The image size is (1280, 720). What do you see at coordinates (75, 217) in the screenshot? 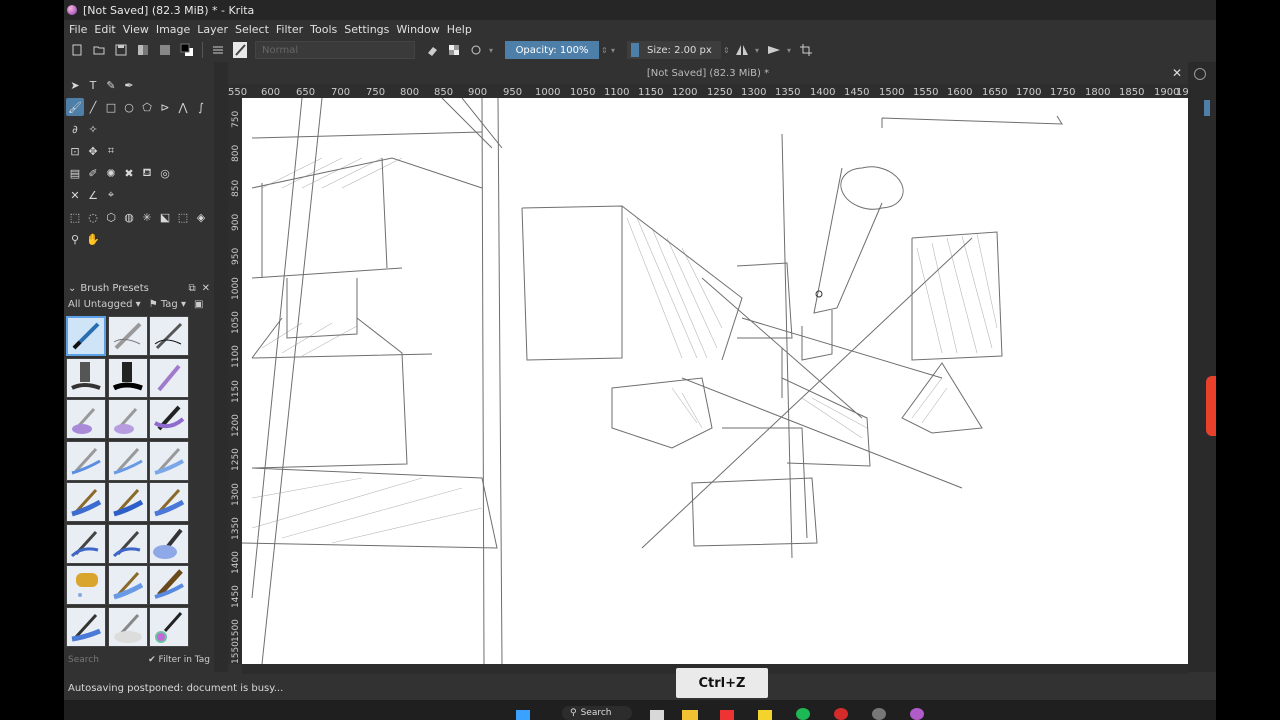
I see `rect-select-icon: ⬚` at bounding box center [75, 217].